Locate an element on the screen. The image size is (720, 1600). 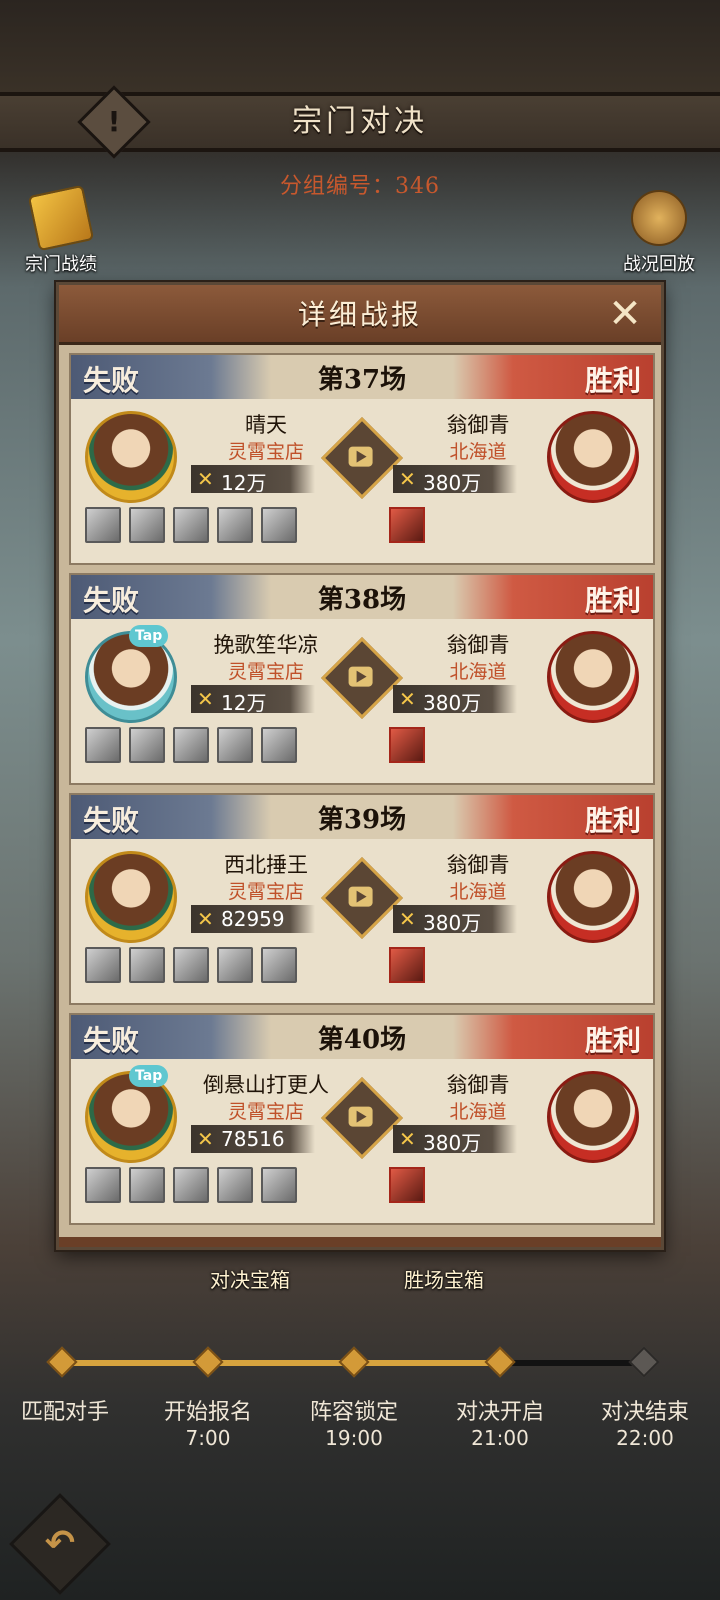
stage-time: 21:00 is located at coordinates (500, 1438).